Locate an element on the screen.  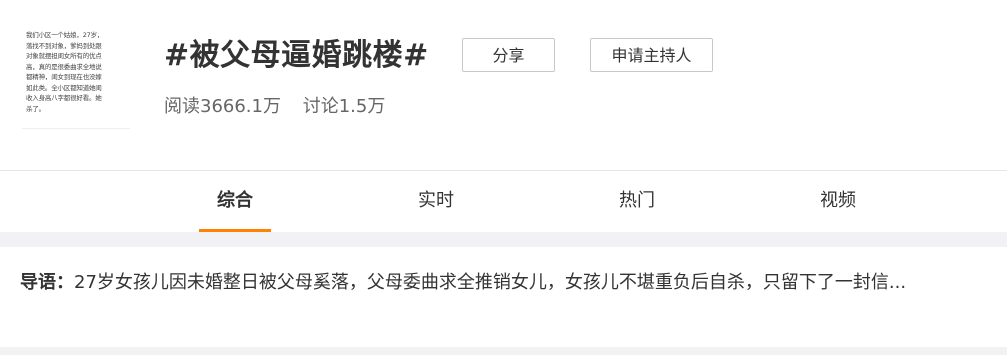
topic-title: #被父母逼婚跳楼# is located at coordinates (296, 55).